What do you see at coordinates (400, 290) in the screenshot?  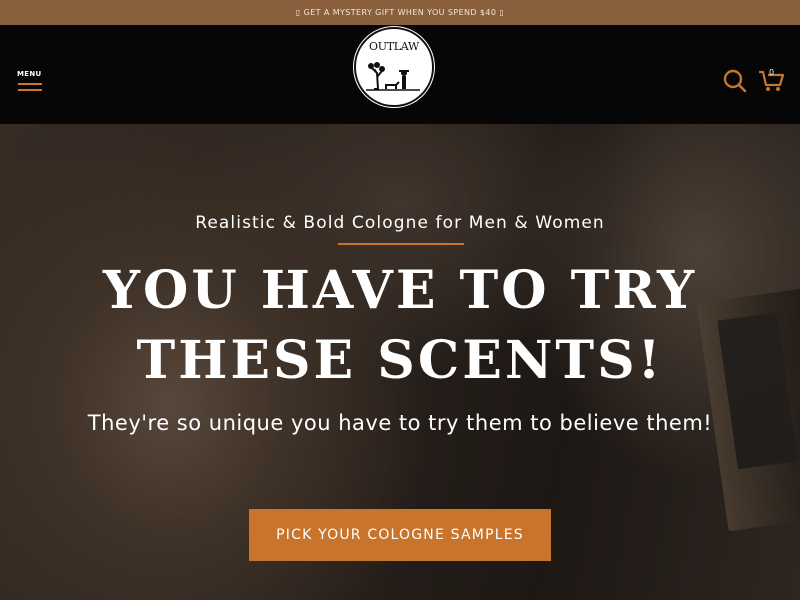 I see `headline-line-1: YOU HAVE TO TRY` at bounding box center [400, 290].